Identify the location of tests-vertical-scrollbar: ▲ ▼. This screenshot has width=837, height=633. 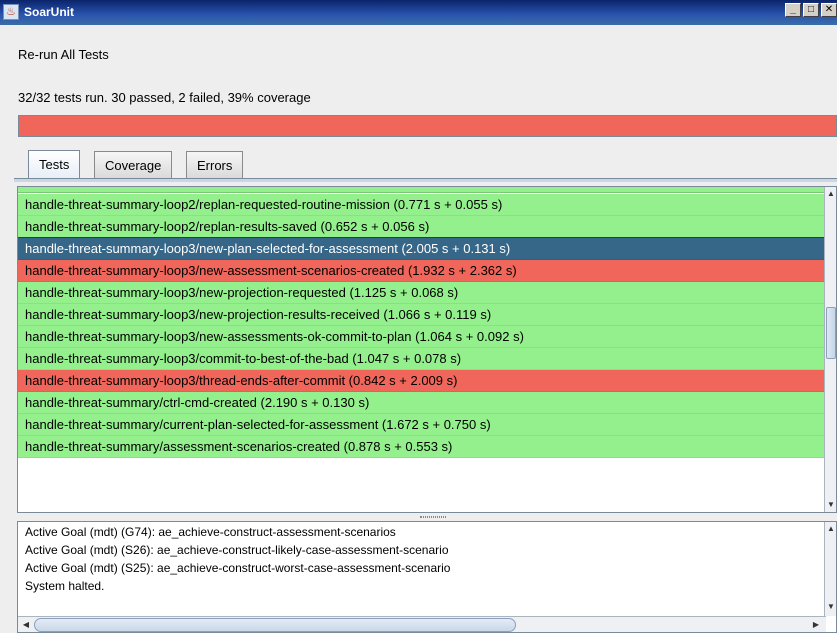
(830, 349).